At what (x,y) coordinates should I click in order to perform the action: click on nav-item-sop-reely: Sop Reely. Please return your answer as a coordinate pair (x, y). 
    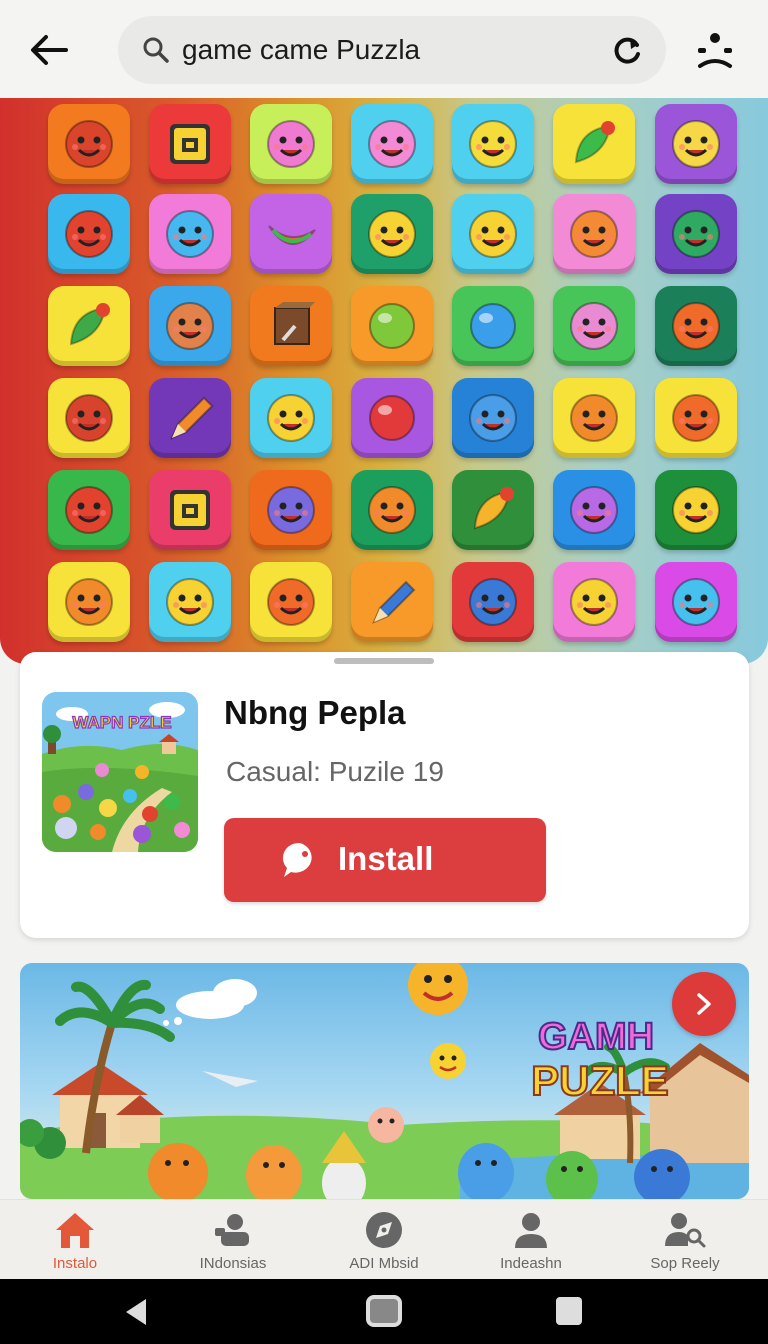
    Looking at the image, I should click on (685, 1240).